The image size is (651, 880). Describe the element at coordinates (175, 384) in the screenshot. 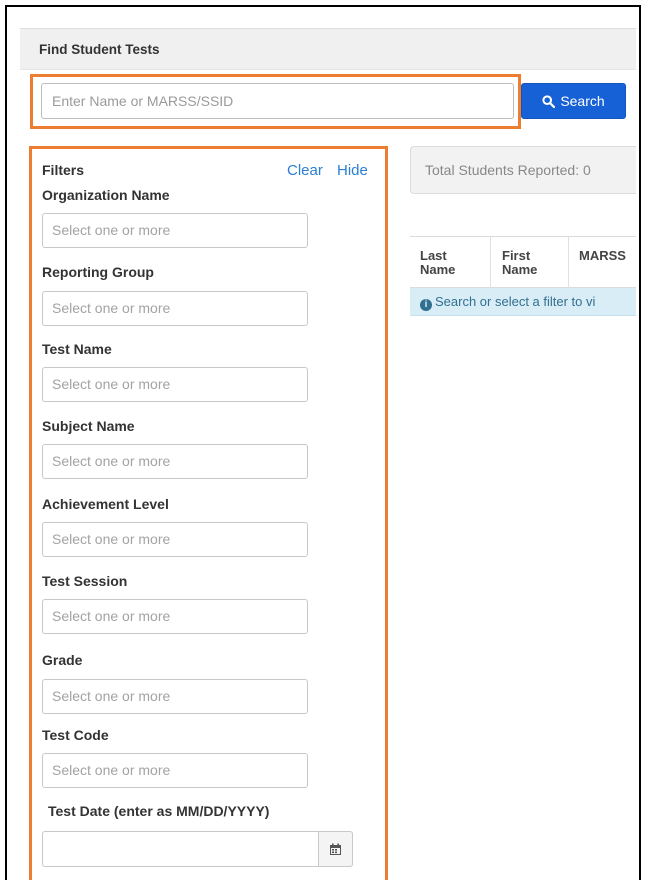

I see `test-name-select: Select one or more` at that location.